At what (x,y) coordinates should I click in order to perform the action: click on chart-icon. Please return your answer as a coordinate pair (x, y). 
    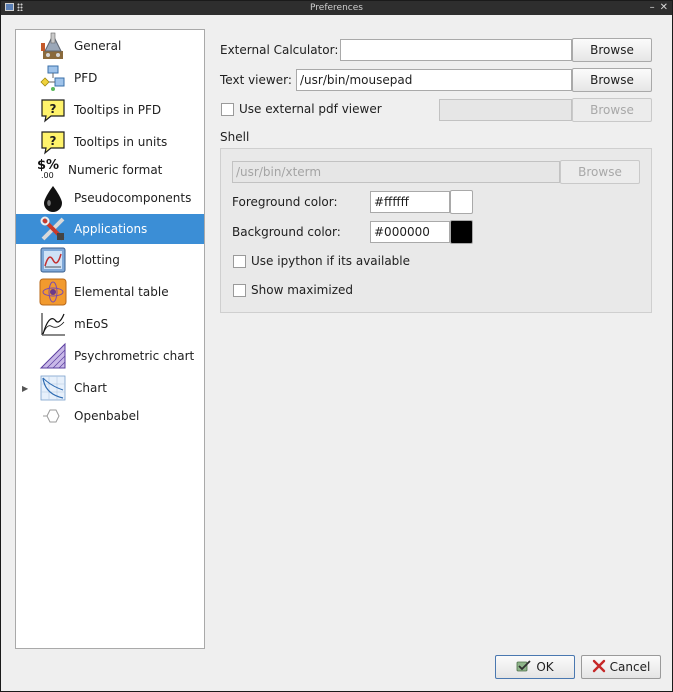
    Looking at the image, I should click on (53, 388).